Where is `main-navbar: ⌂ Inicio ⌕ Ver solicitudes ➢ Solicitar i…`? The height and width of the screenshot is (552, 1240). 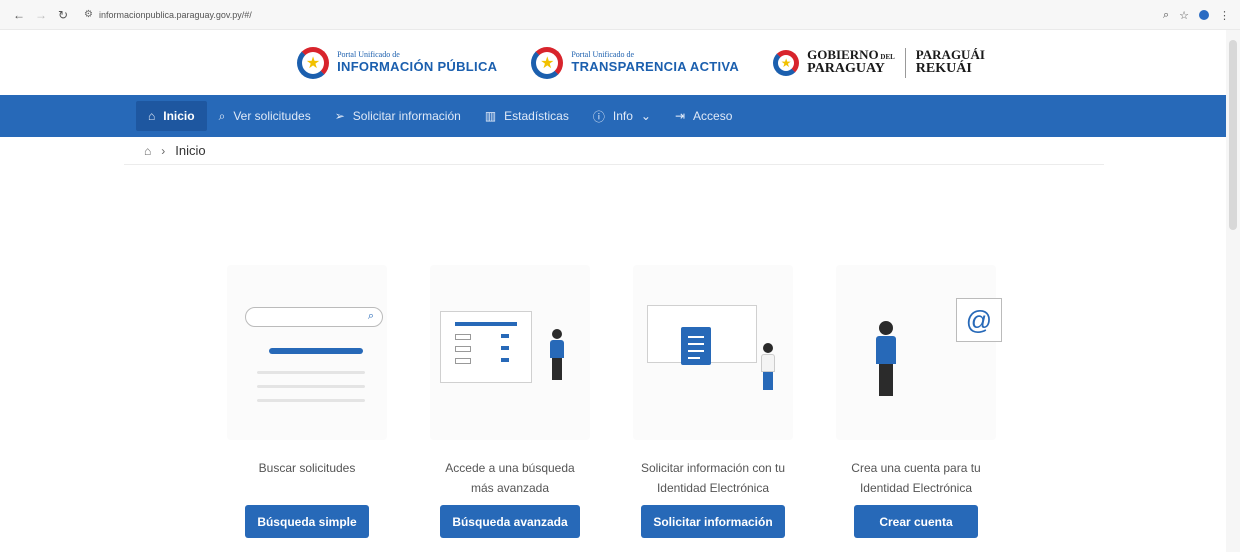 main-navbar: ⌂ Inicio ⌕ Ver solicitudes ➢ Solicitar i… is located at coordinates (620, 116).